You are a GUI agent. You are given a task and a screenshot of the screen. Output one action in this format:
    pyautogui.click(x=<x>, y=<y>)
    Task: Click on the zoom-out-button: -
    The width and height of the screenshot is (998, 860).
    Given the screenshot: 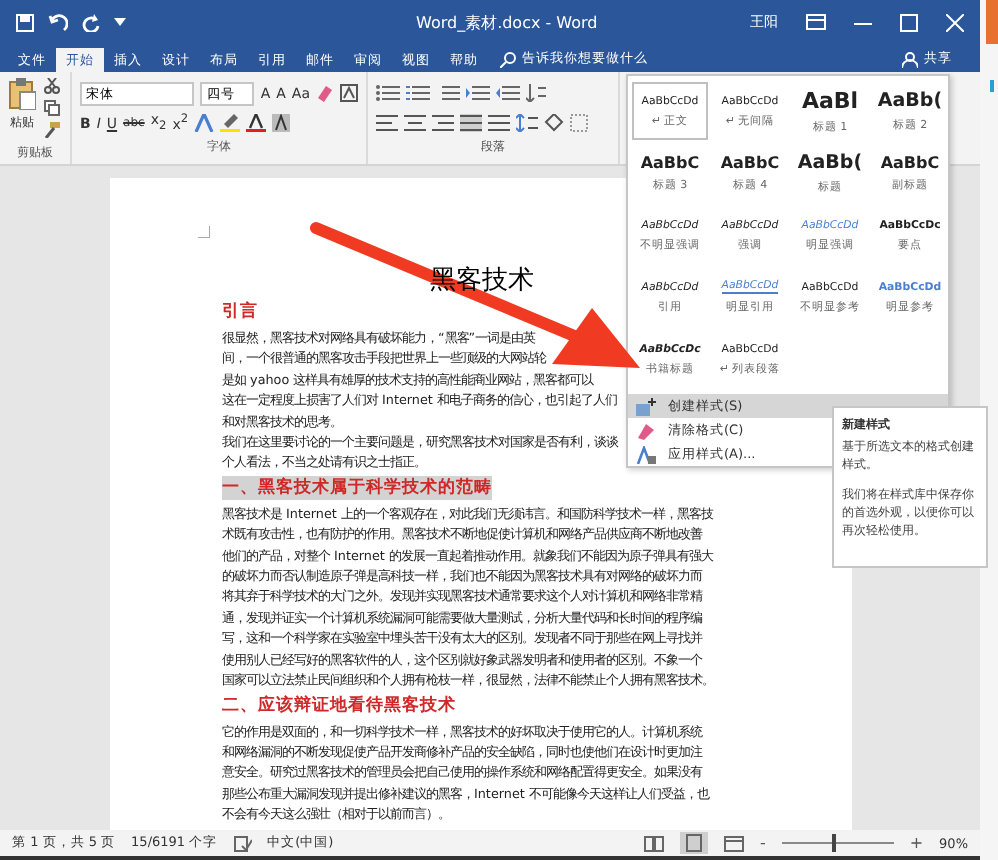 What is the action you would take?
    pyautogui.click(x=762, y=843)
    